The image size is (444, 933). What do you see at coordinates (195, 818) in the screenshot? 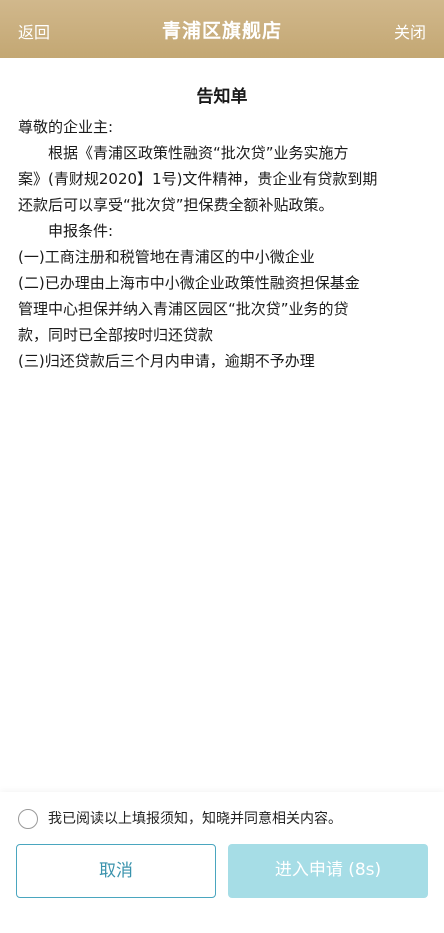
I see `agree-text: 我已阅读以上填报须知，知晓并同意相关内容。` at bounding box center [195, 818].